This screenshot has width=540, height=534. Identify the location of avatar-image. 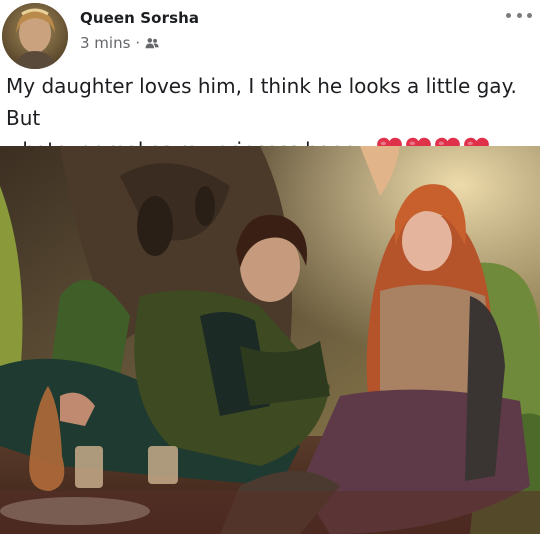
(35, 36).